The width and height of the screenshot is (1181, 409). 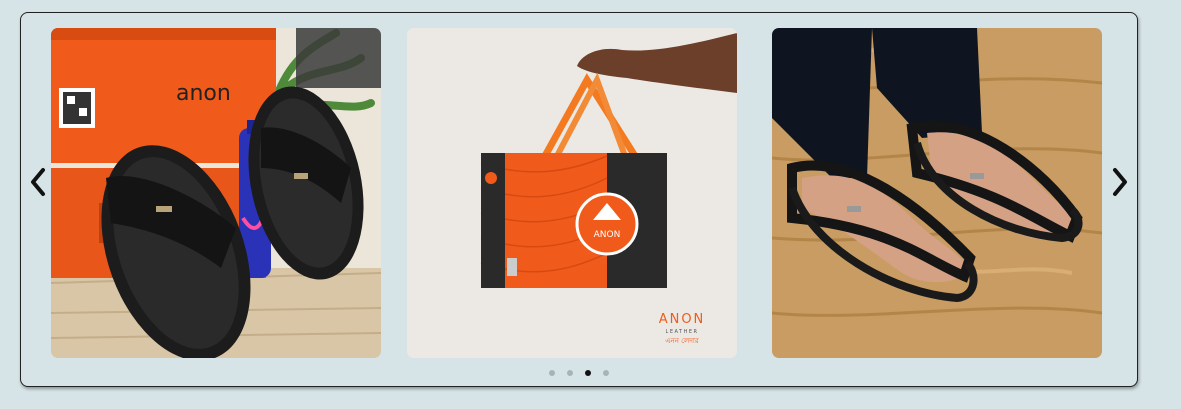 What do you see at coordinates (588, 373) in the screenshot?
I see `carousel-dot-3-active` at bounding box center [588, 373].